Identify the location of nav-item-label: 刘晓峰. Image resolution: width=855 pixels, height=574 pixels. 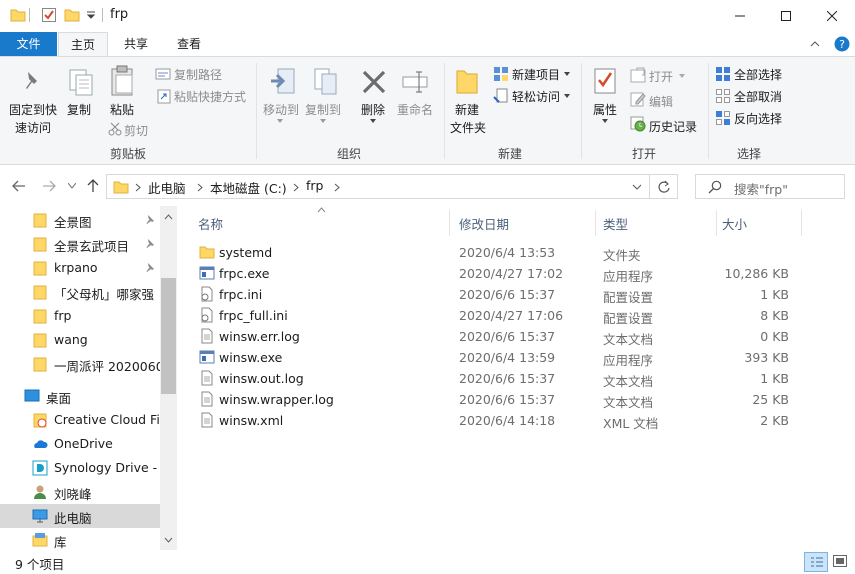
(73, 494).